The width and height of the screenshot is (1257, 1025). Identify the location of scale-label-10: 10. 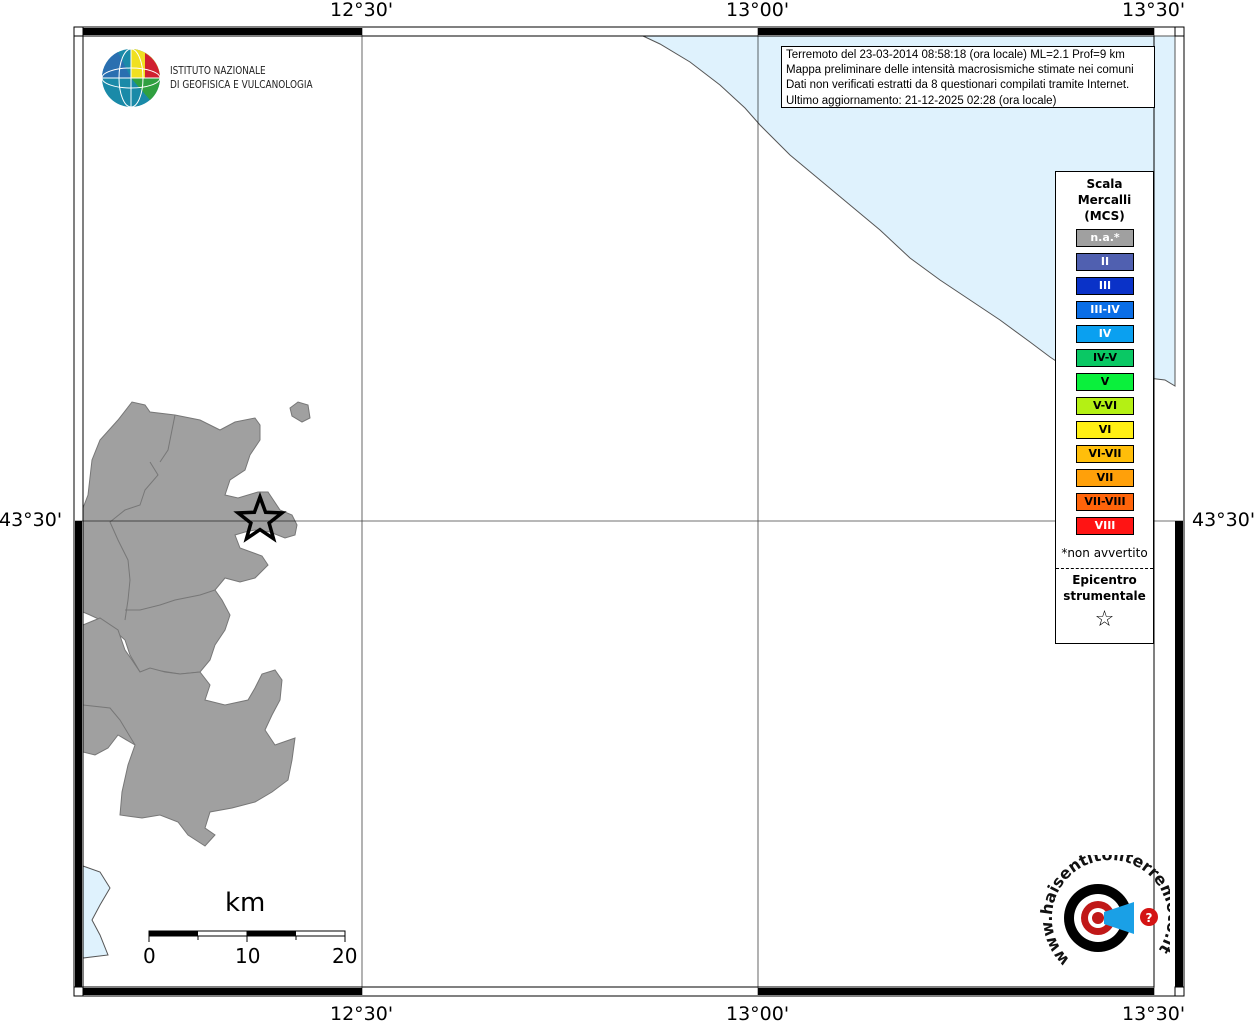
(248, 956).